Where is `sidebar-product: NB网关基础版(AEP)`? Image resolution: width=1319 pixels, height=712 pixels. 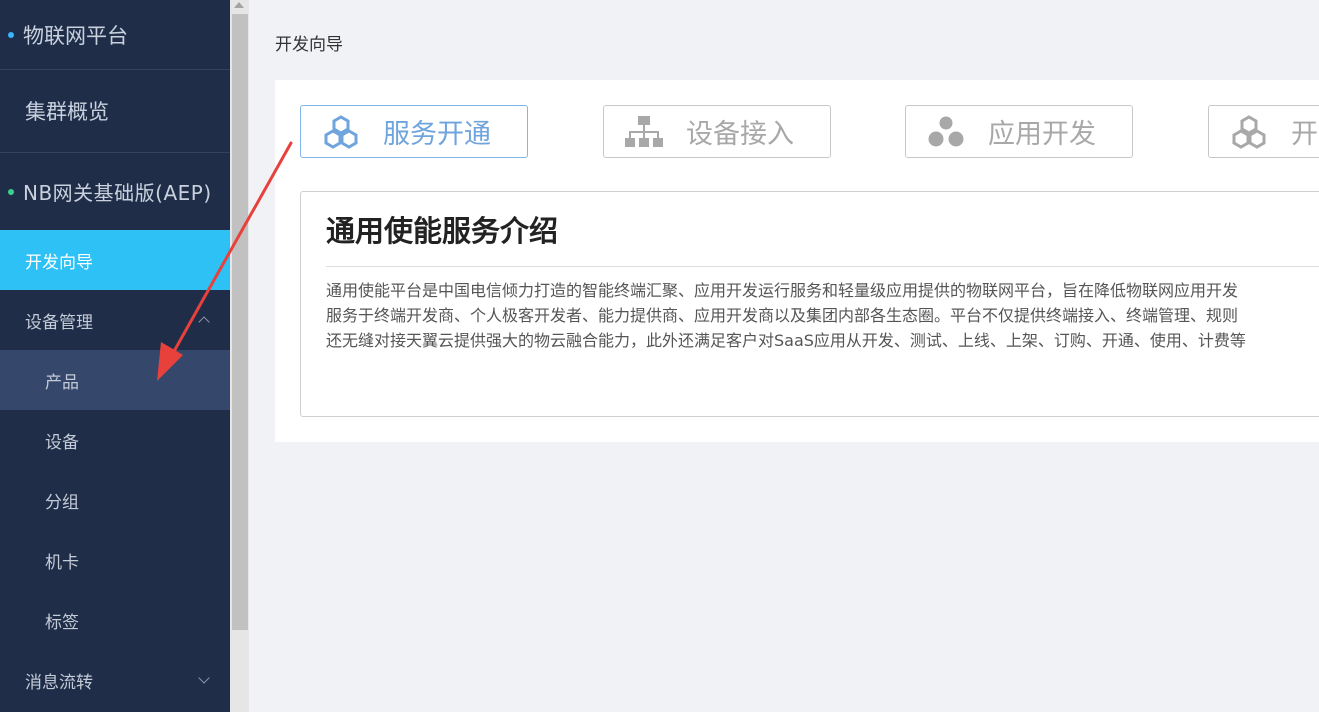
sidebar-product: NB网关基础版(AEP) is located at coordinates (115, 191).